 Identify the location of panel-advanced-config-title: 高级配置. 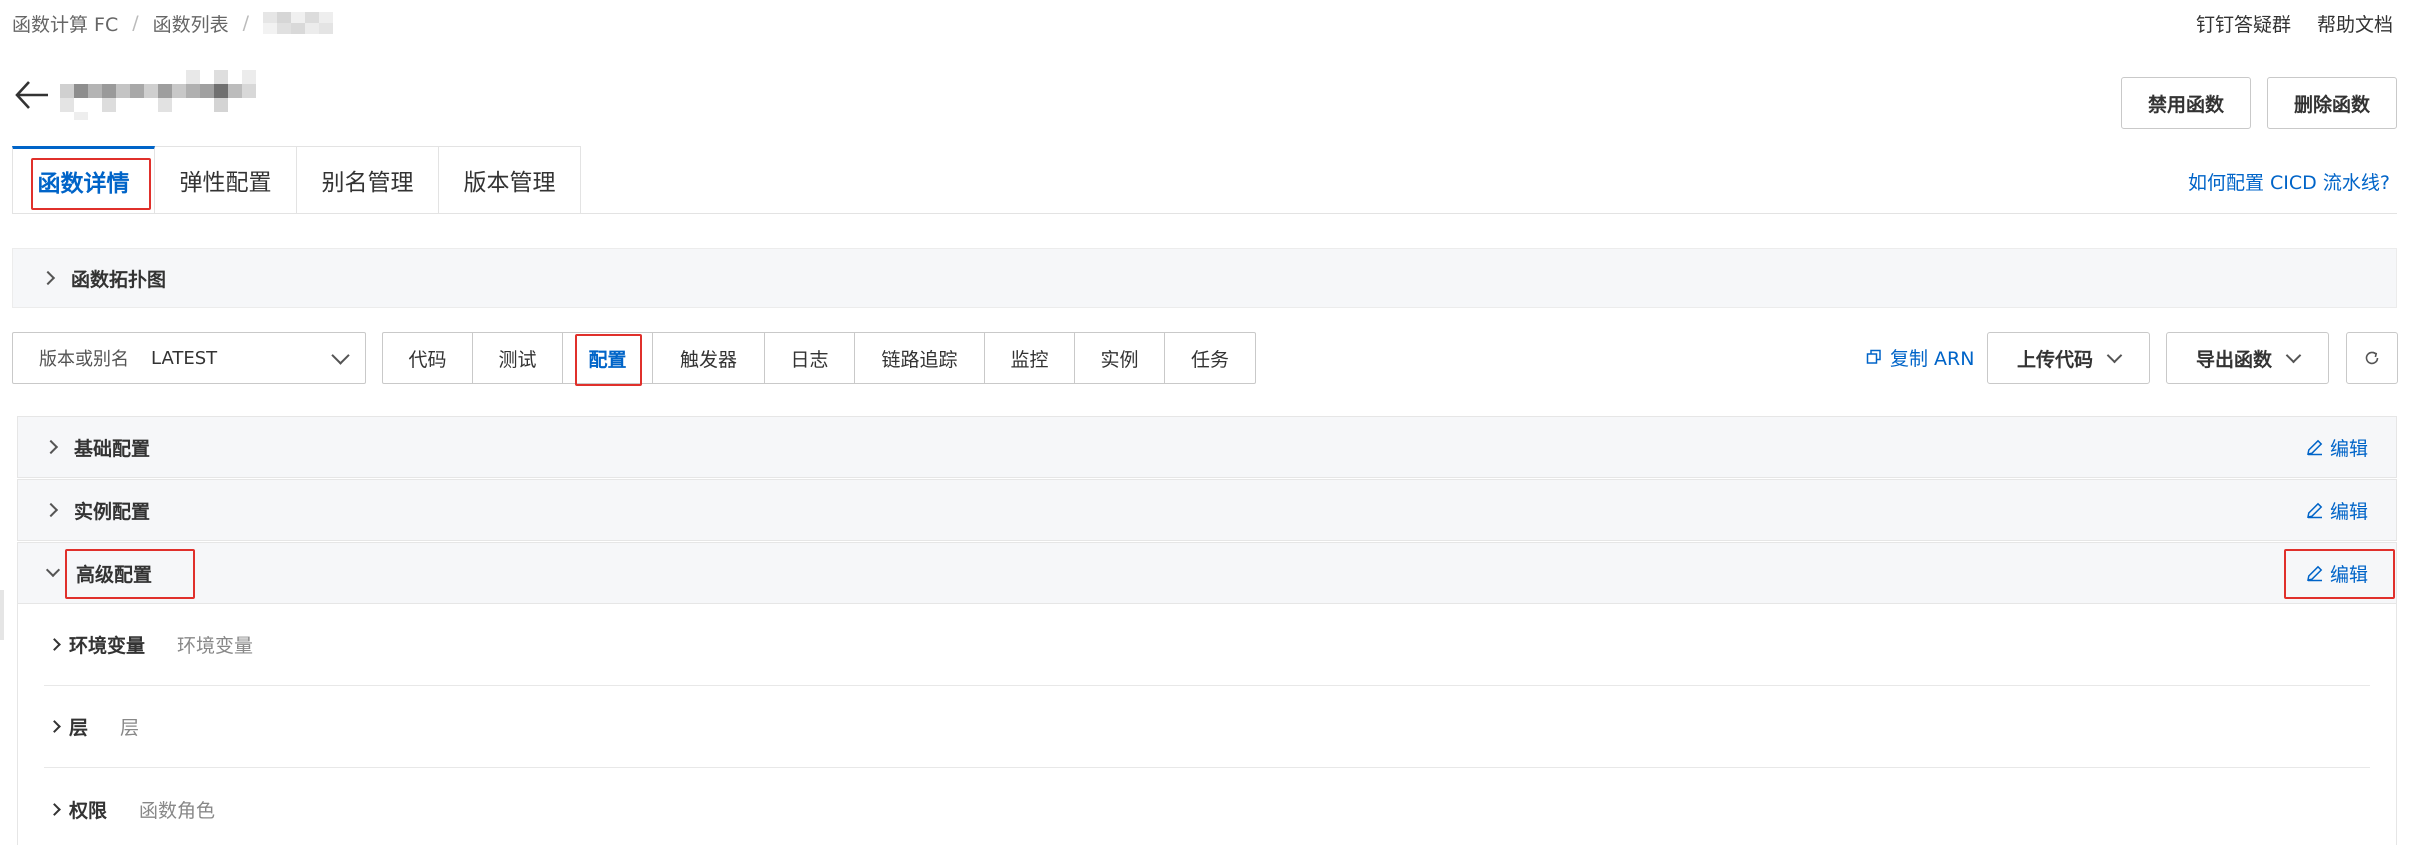
(114, 574).